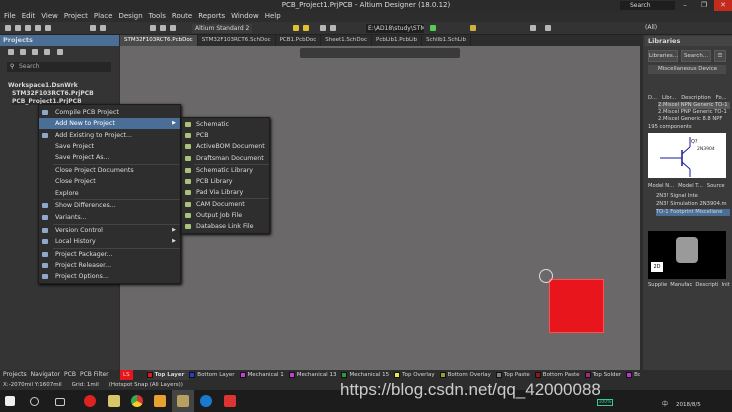  I want to click on canvas-toolbar, so click(380, 53).